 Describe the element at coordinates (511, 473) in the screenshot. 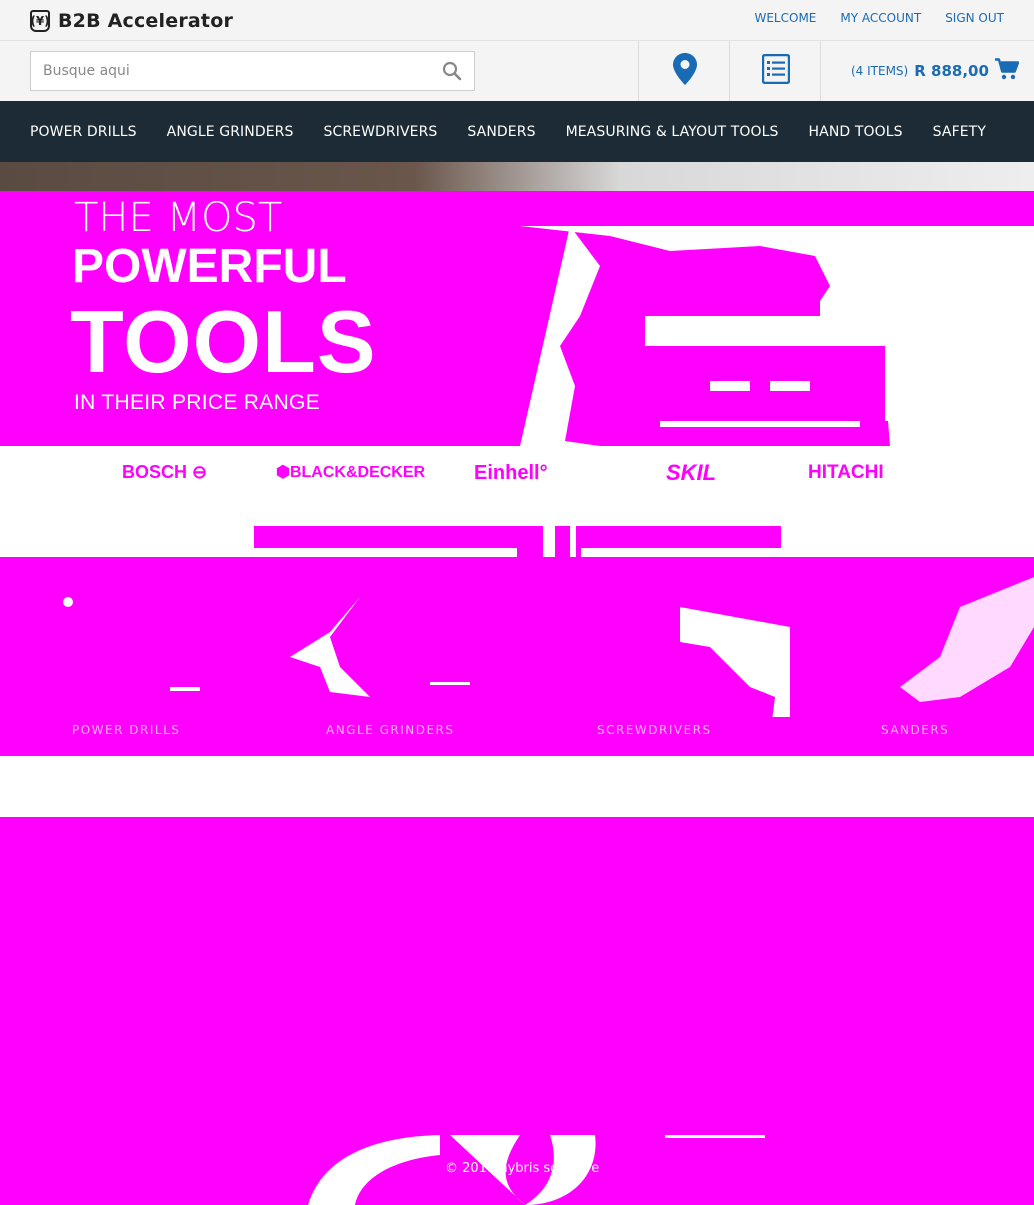

I see `brand-einhell: Einhell°` at that location.